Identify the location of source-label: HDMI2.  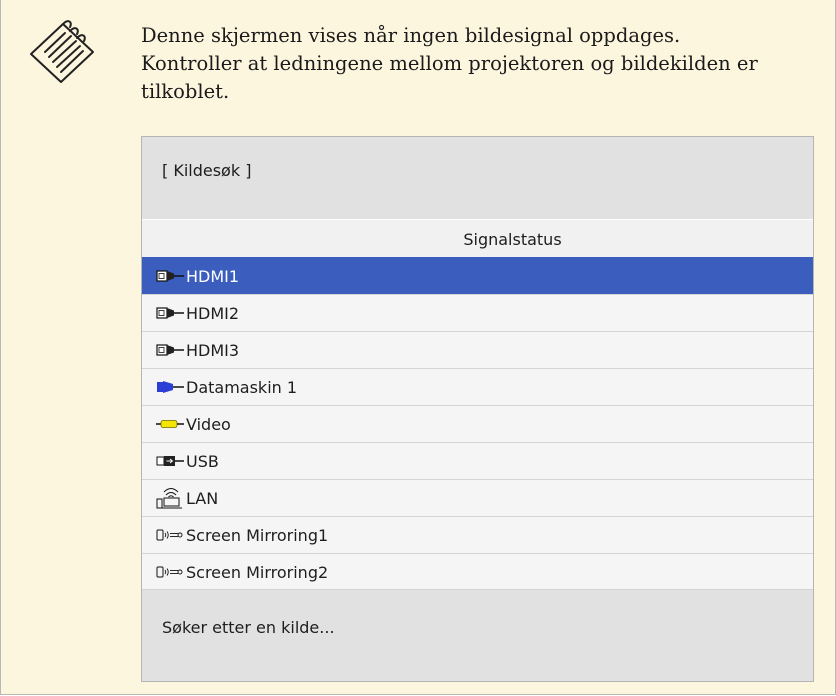
(213, 313).